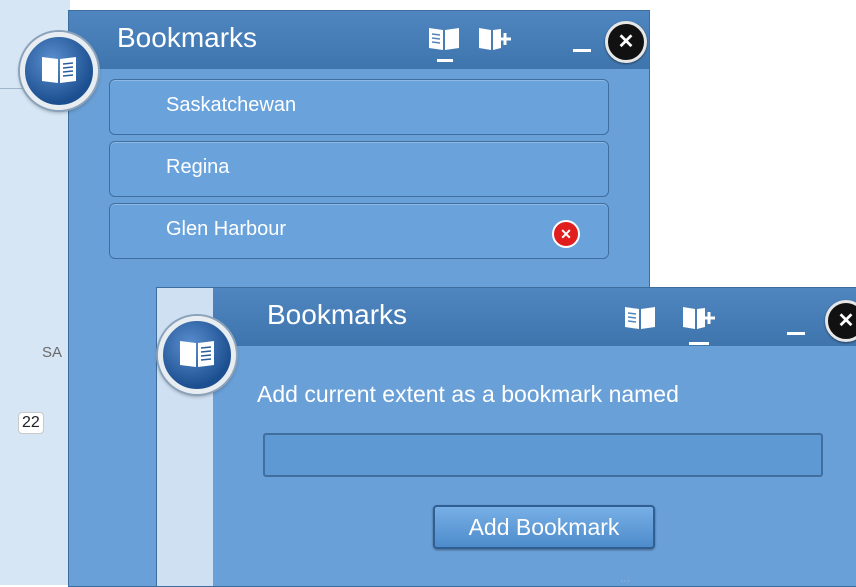  Describe the element at coordinates (359, 169) in the screenshot. I see `bookmark-item: Regina` at that location.